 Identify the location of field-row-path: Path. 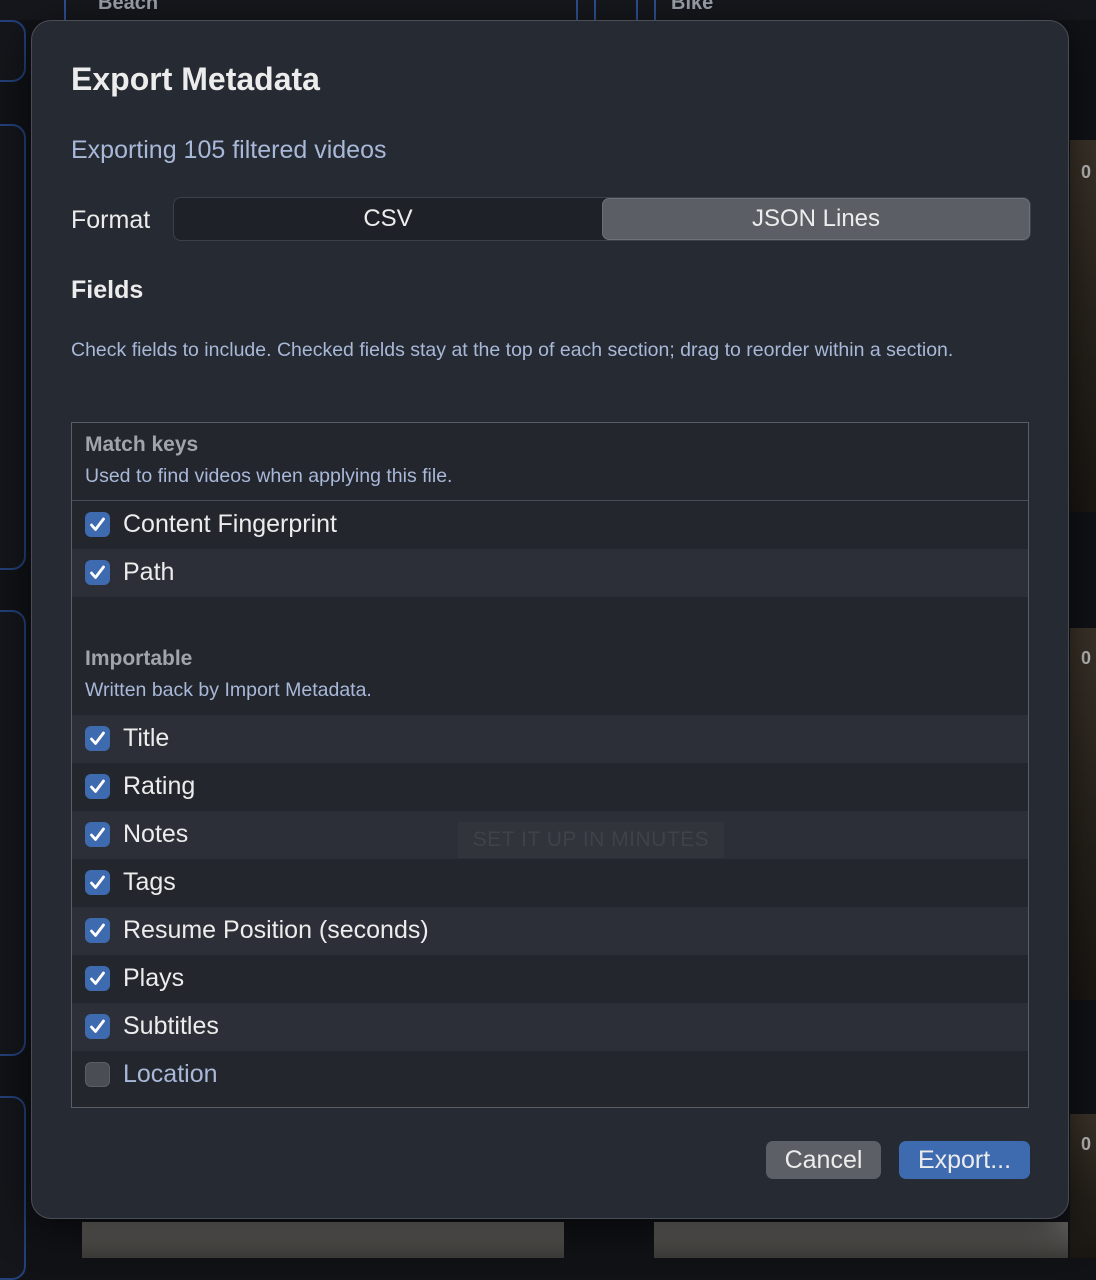
(550, 573).